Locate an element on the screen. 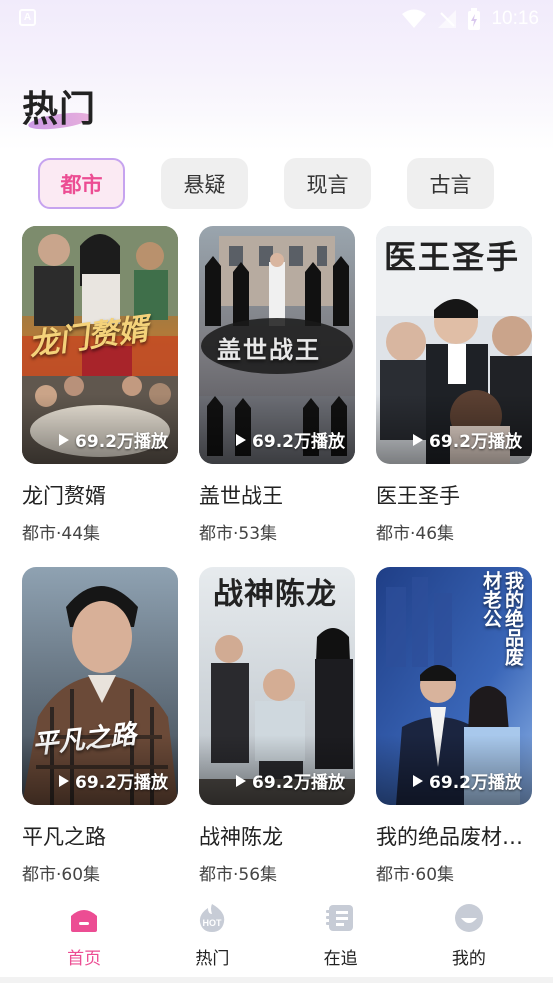 The image size is (553, 983). page-title-area: 热门 is located at coordinates (82, 108).